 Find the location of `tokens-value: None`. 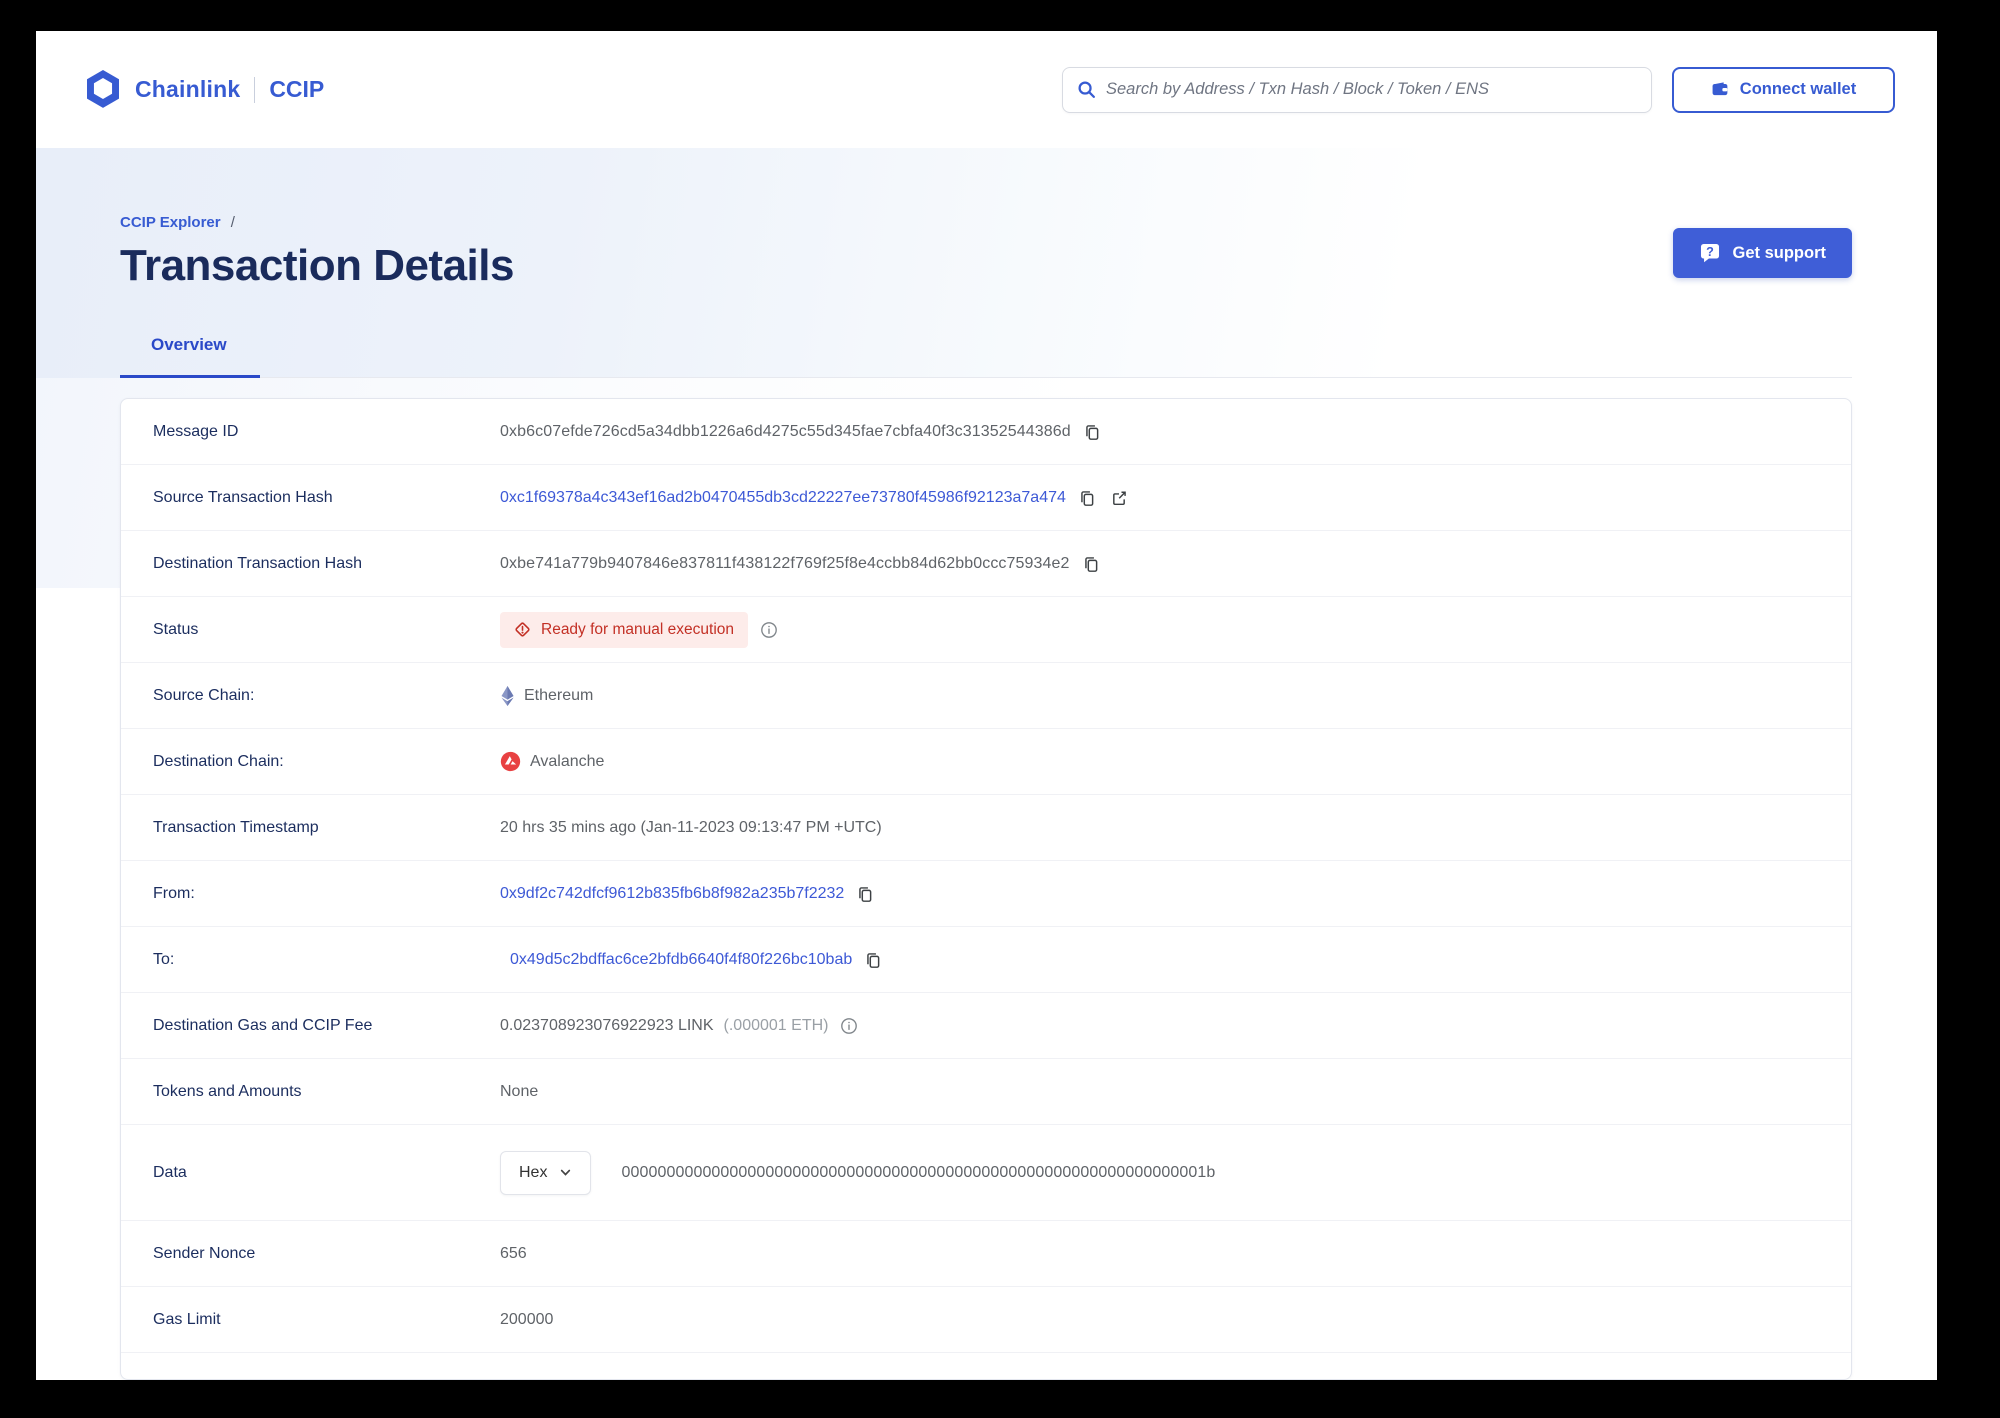

tokens-value: None is located at coordinates (519, 1091).